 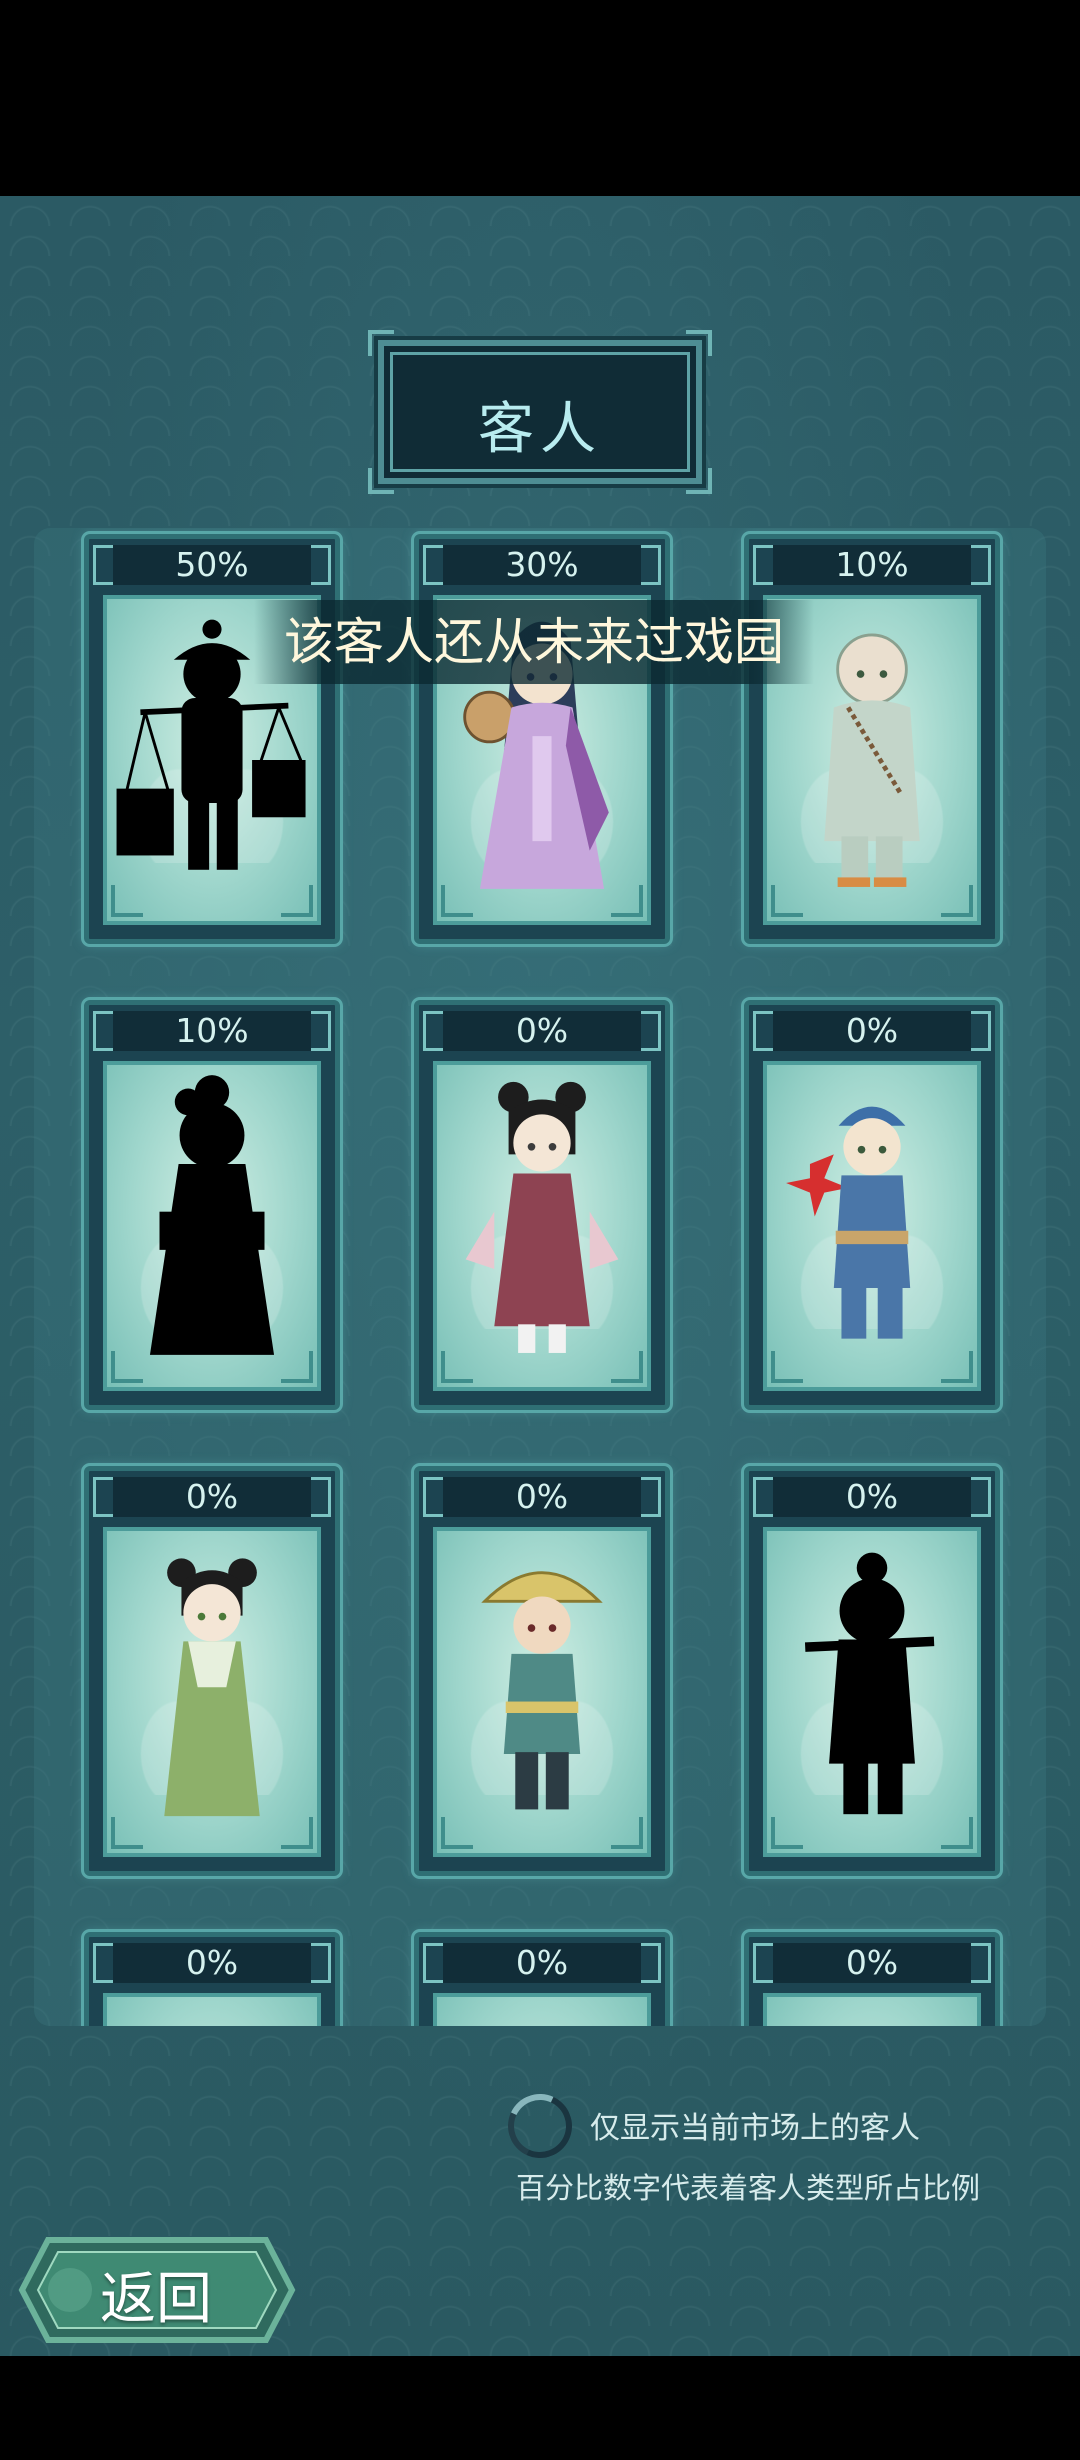 I want to click on farmer-straw-hat-portrait, so click(x=542, y=1690).